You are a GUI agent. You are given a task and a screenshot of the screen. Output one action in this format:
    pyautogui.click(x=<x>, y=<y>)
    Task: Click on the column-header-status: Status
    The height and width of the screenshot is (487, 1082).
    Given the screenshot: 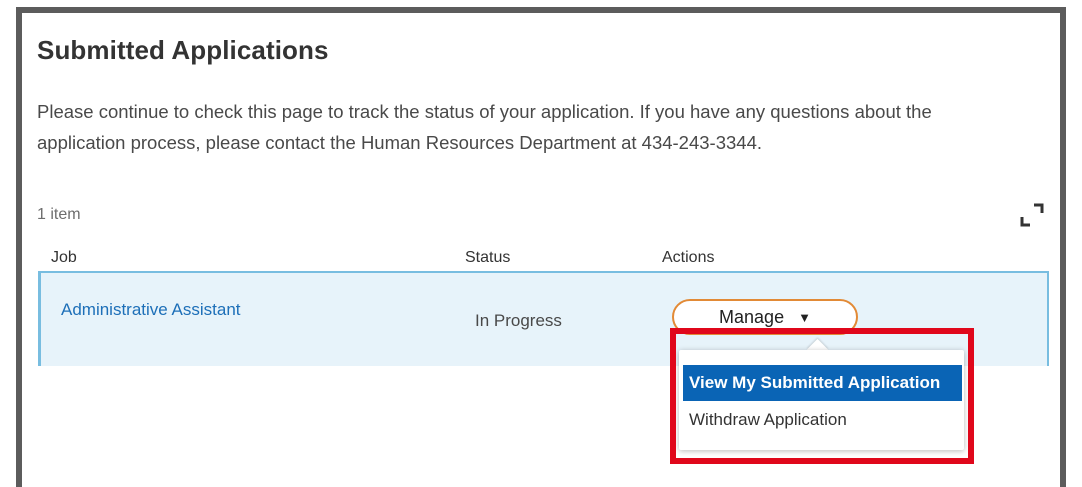 What is the action you would take?
    pyautogui.click(x=487, y=258)
    